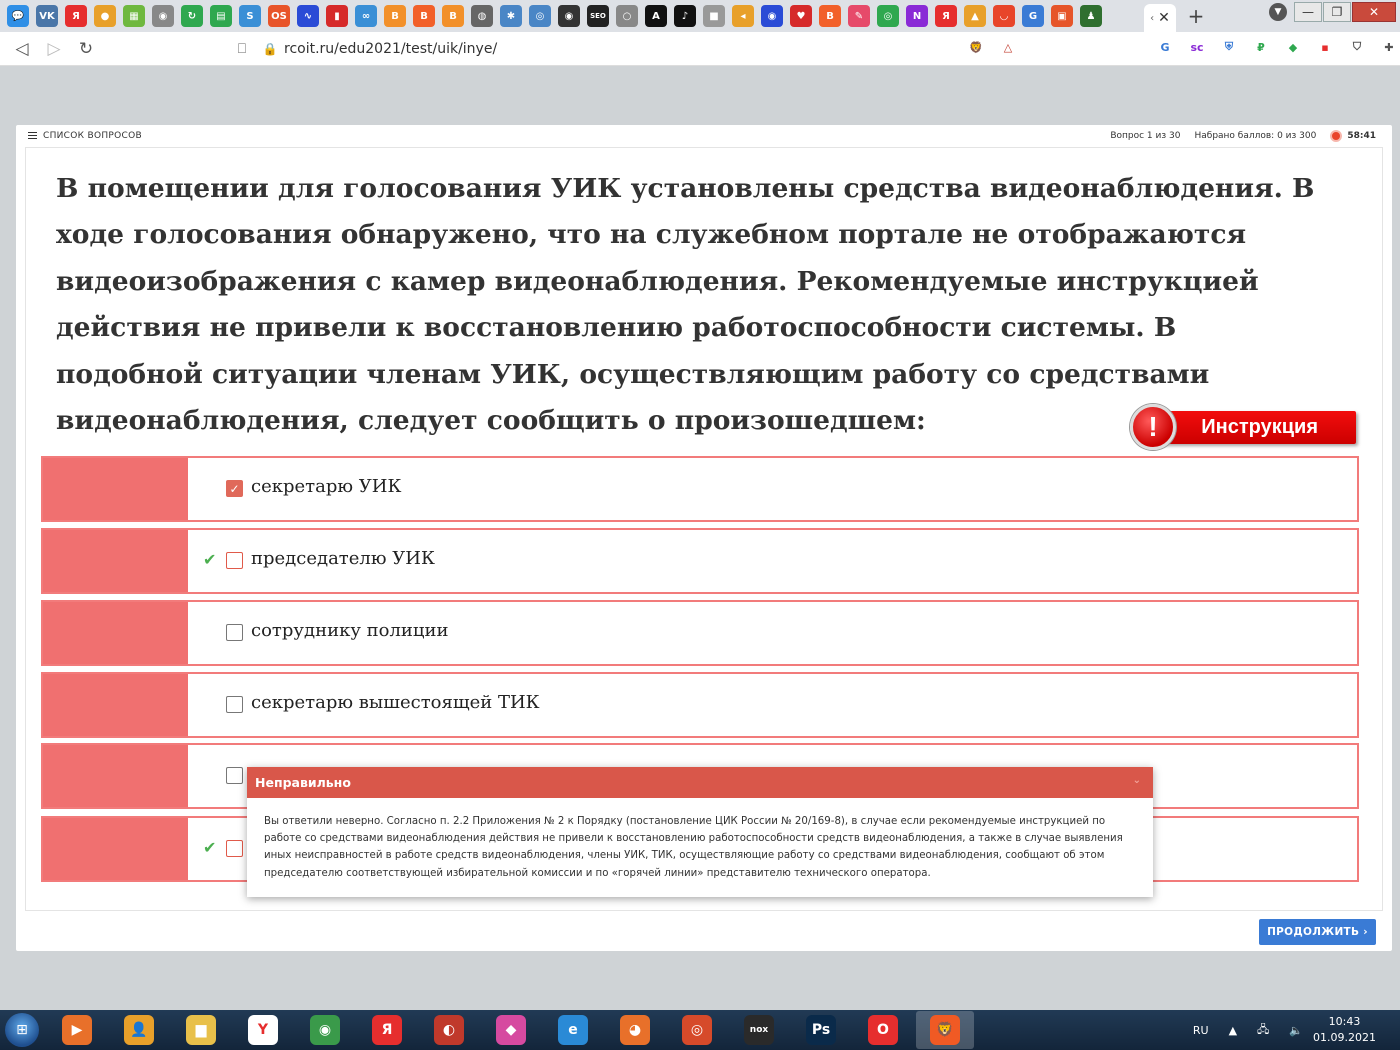 Image resolution: width=1400 pixels, height=1050 pixels. What do you see at coordinates (859, 16) in the screenshot?
I see `page-icon: ✎` at bounding box center [859, 16].